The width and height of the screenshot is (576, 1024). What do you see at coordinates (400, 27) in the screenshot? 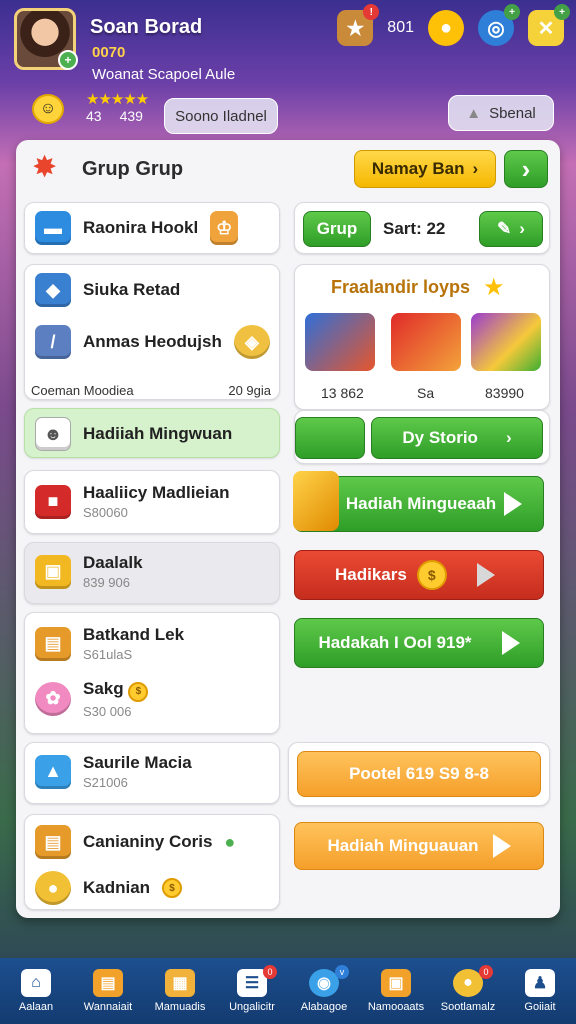
I see `coin-count: 801` at bounding box center [400, 27].